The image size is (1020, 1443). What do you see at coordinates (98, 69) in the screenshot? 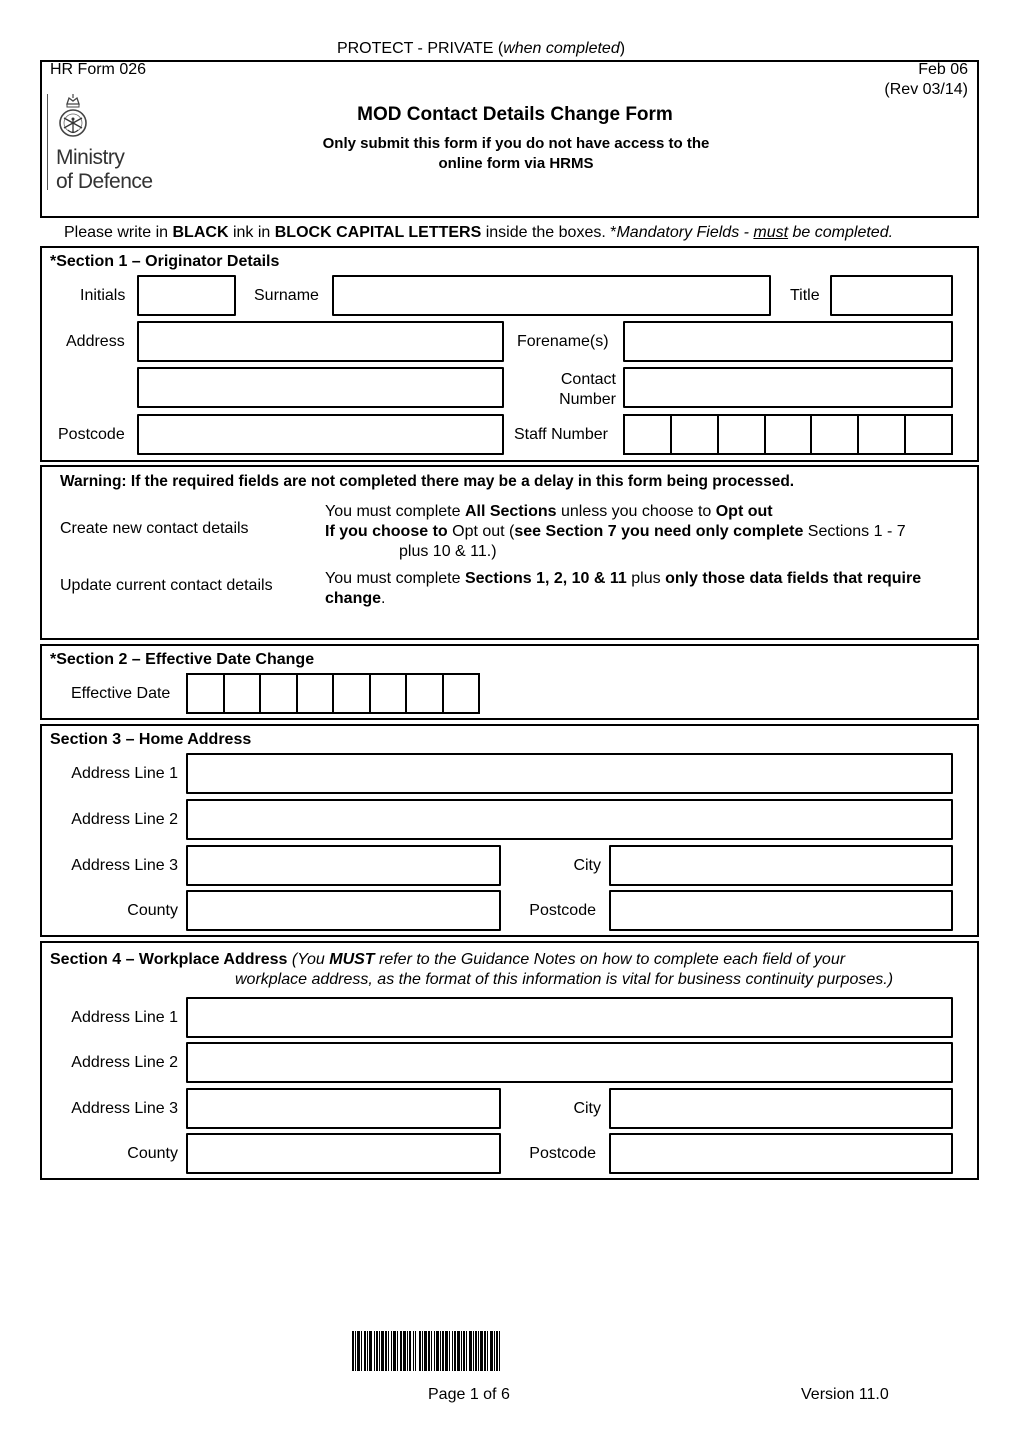
I see `form-number: HR Form 026` at bounding box center [98, 69].